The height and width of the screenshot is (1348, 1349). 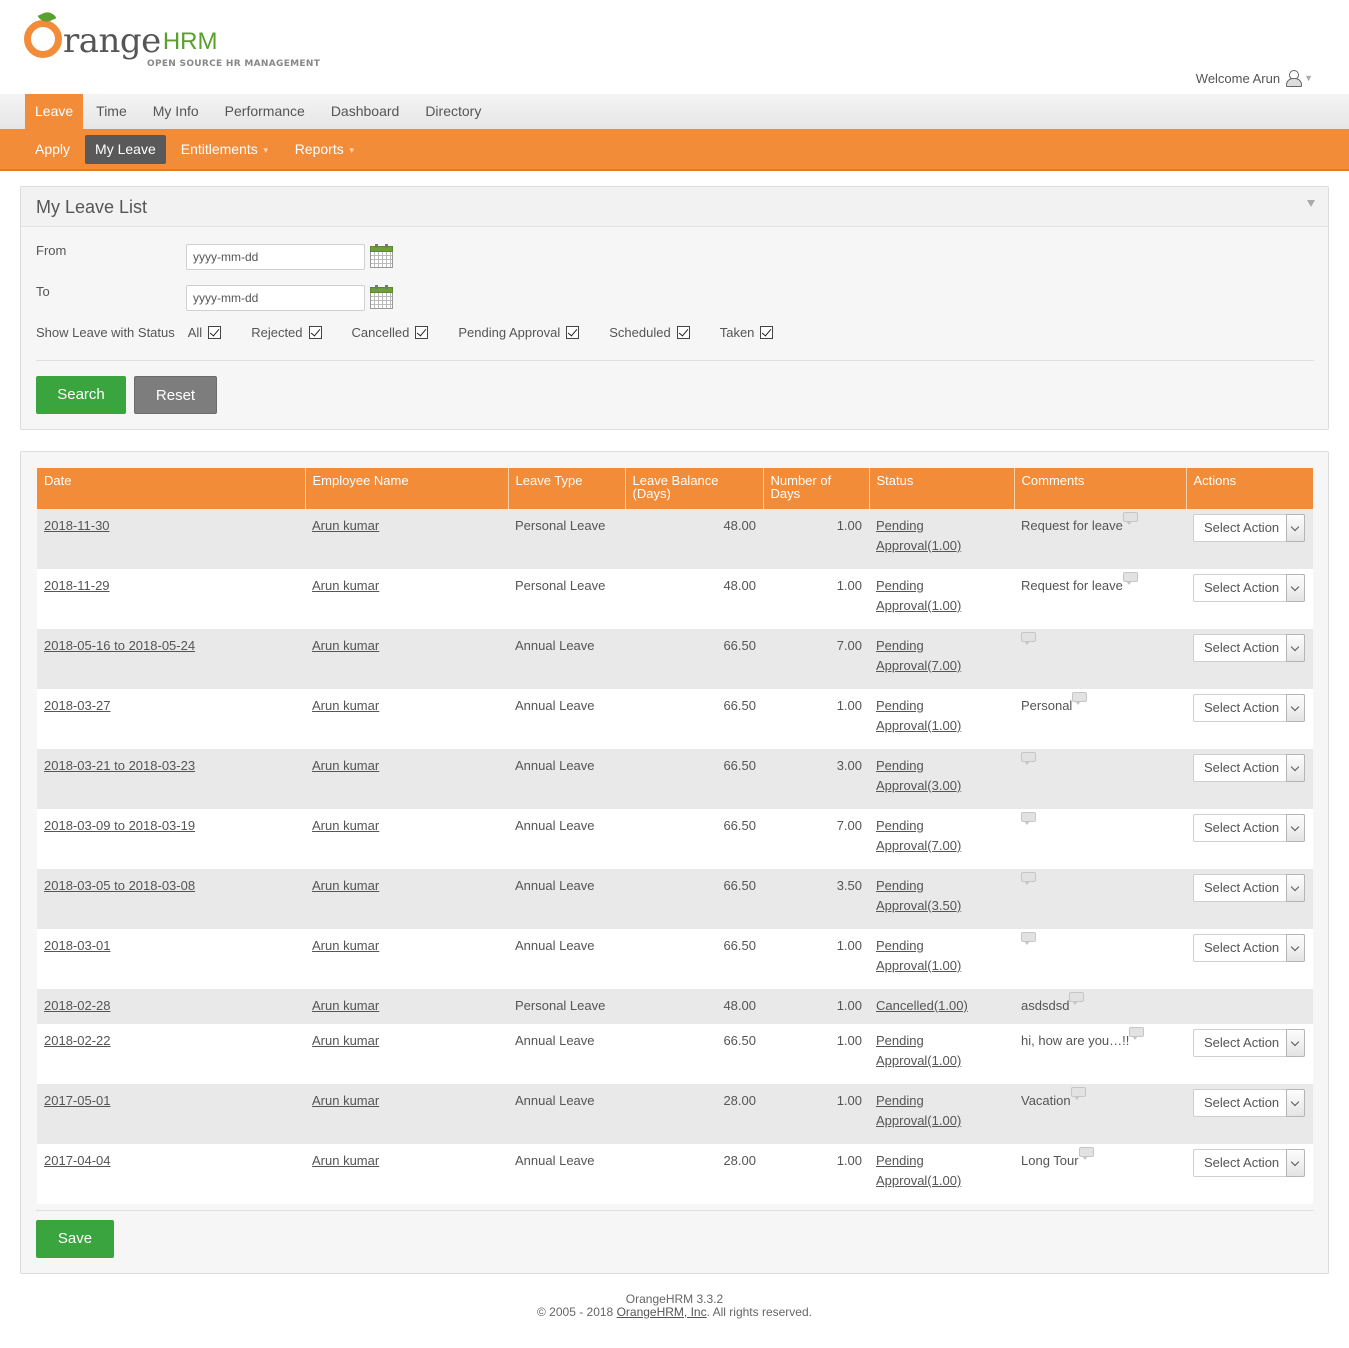 What do you see at coordinates (77, 1040) in the screenshot?
I see `date-link: 2018-02-22` at bounding box center [77, 1040].